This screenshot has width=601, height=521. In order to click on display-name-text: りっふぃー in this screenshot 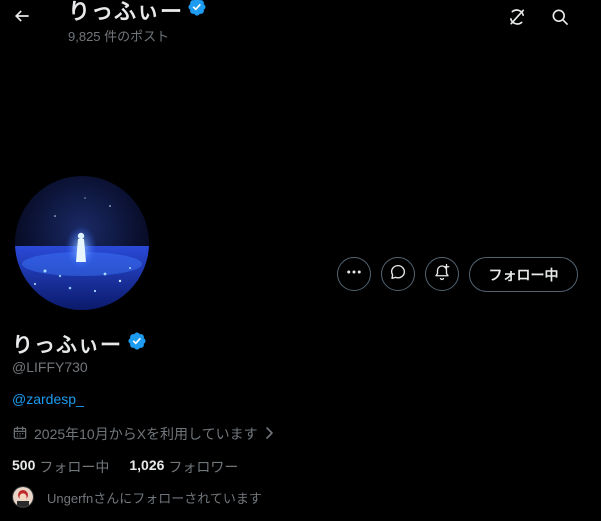, I will do `click(67, 345)`.